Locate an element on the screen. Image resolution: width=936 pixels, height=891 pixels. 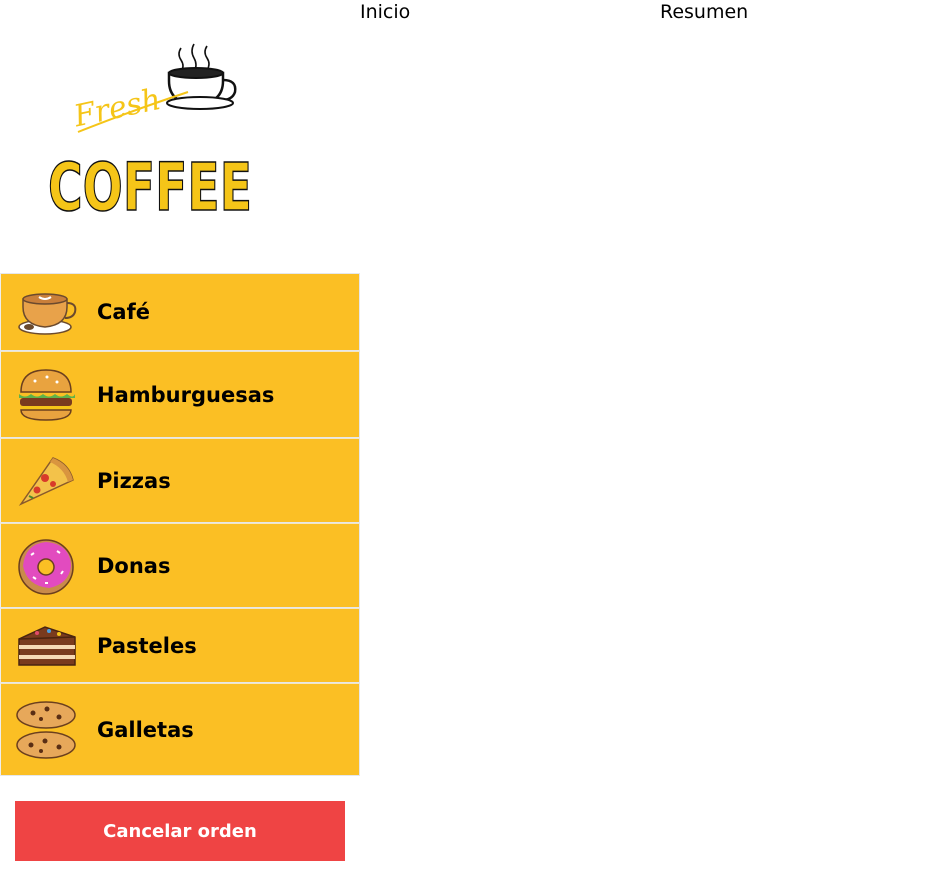
cake-icon is located at coordinates (46, 646).